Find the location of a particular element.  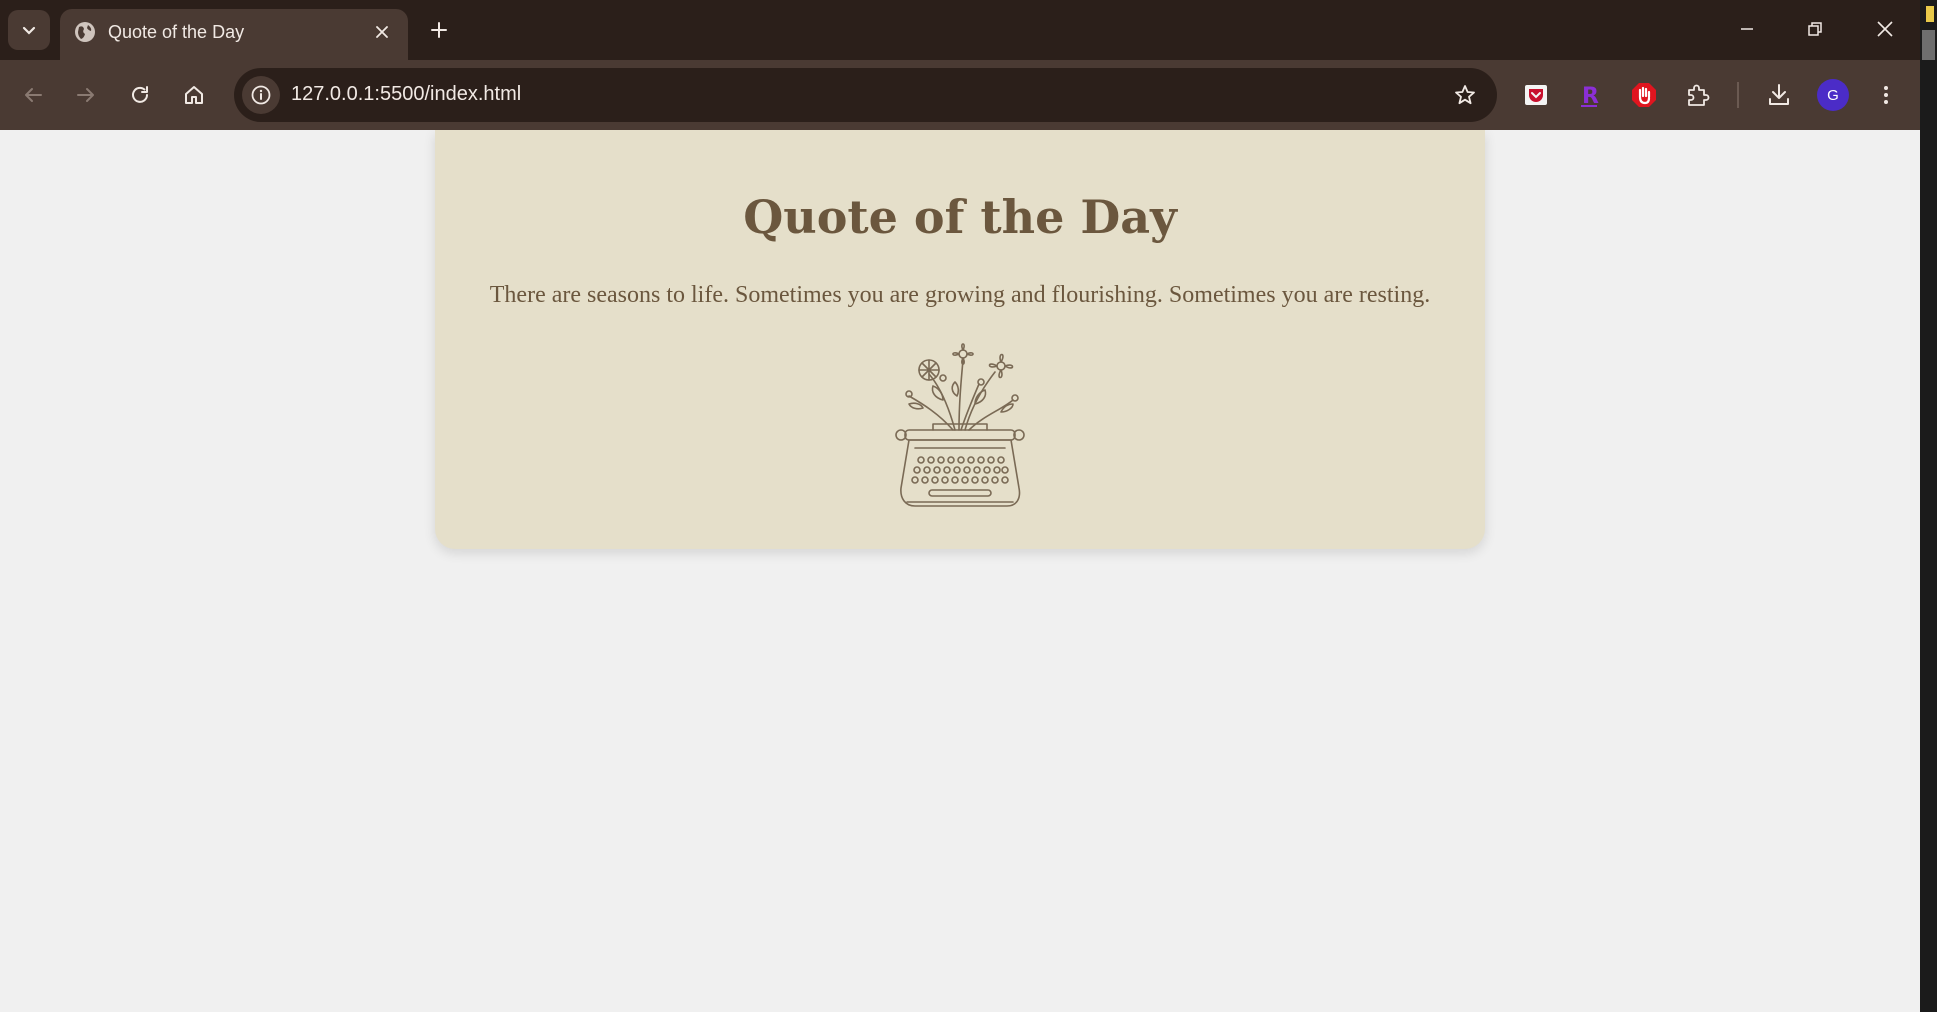

new-tab-button is located at coordinates (439, 30).